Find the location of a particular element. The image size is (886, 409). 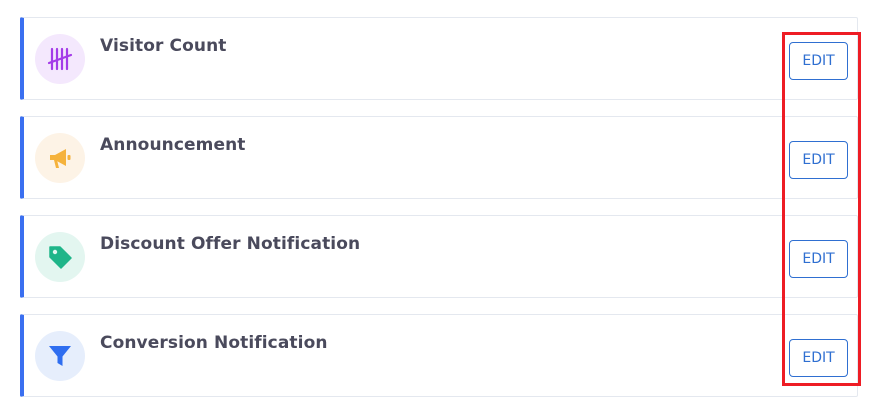

discount-offer-icon-badge is located at coordinates (60, 257).